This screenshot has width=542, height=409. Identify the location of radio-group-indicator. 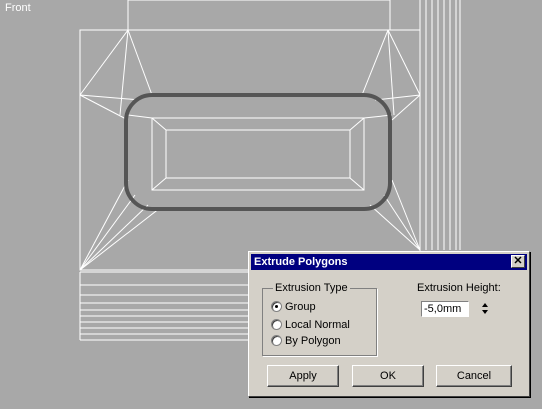
(276, 306).